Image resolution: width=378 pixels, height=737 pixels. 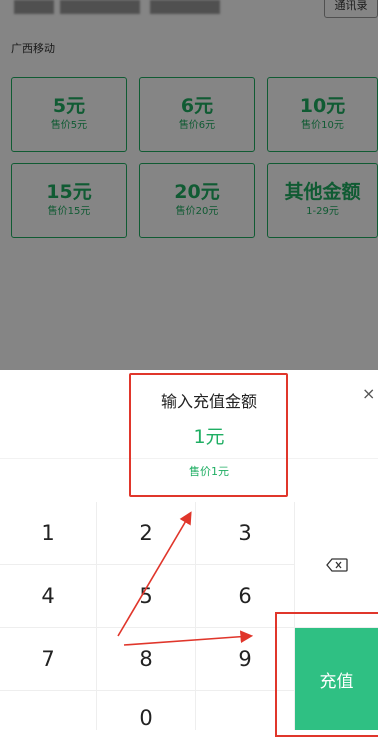 I want to click on key-5: 5, so click(x=146, y=596).